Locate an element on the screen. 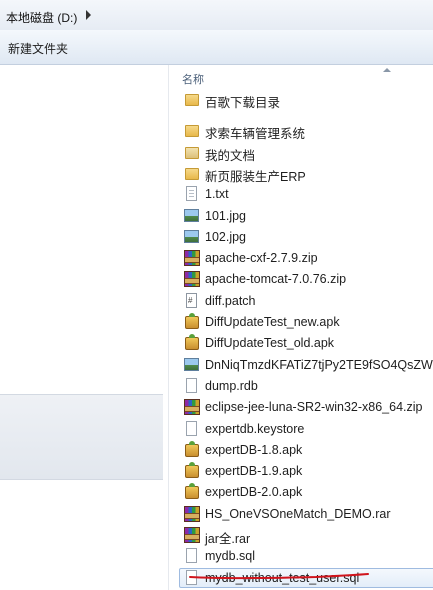 The image size is (433, 590). column-header-name: 名称 is located at coordinates (193, 79).